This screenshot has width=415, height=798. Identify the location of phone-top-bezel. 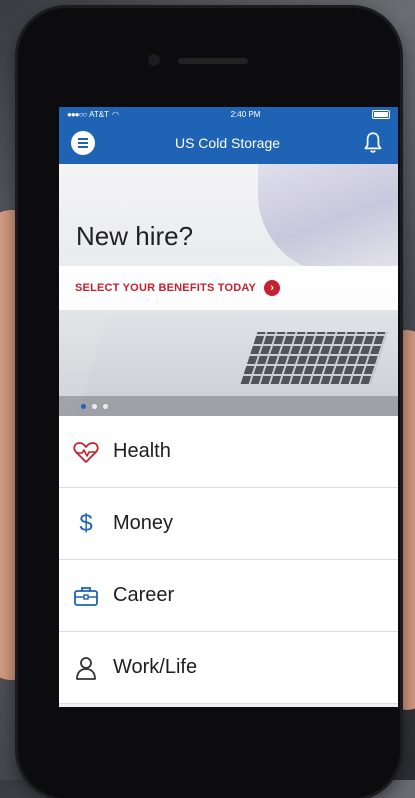
(209, 53).